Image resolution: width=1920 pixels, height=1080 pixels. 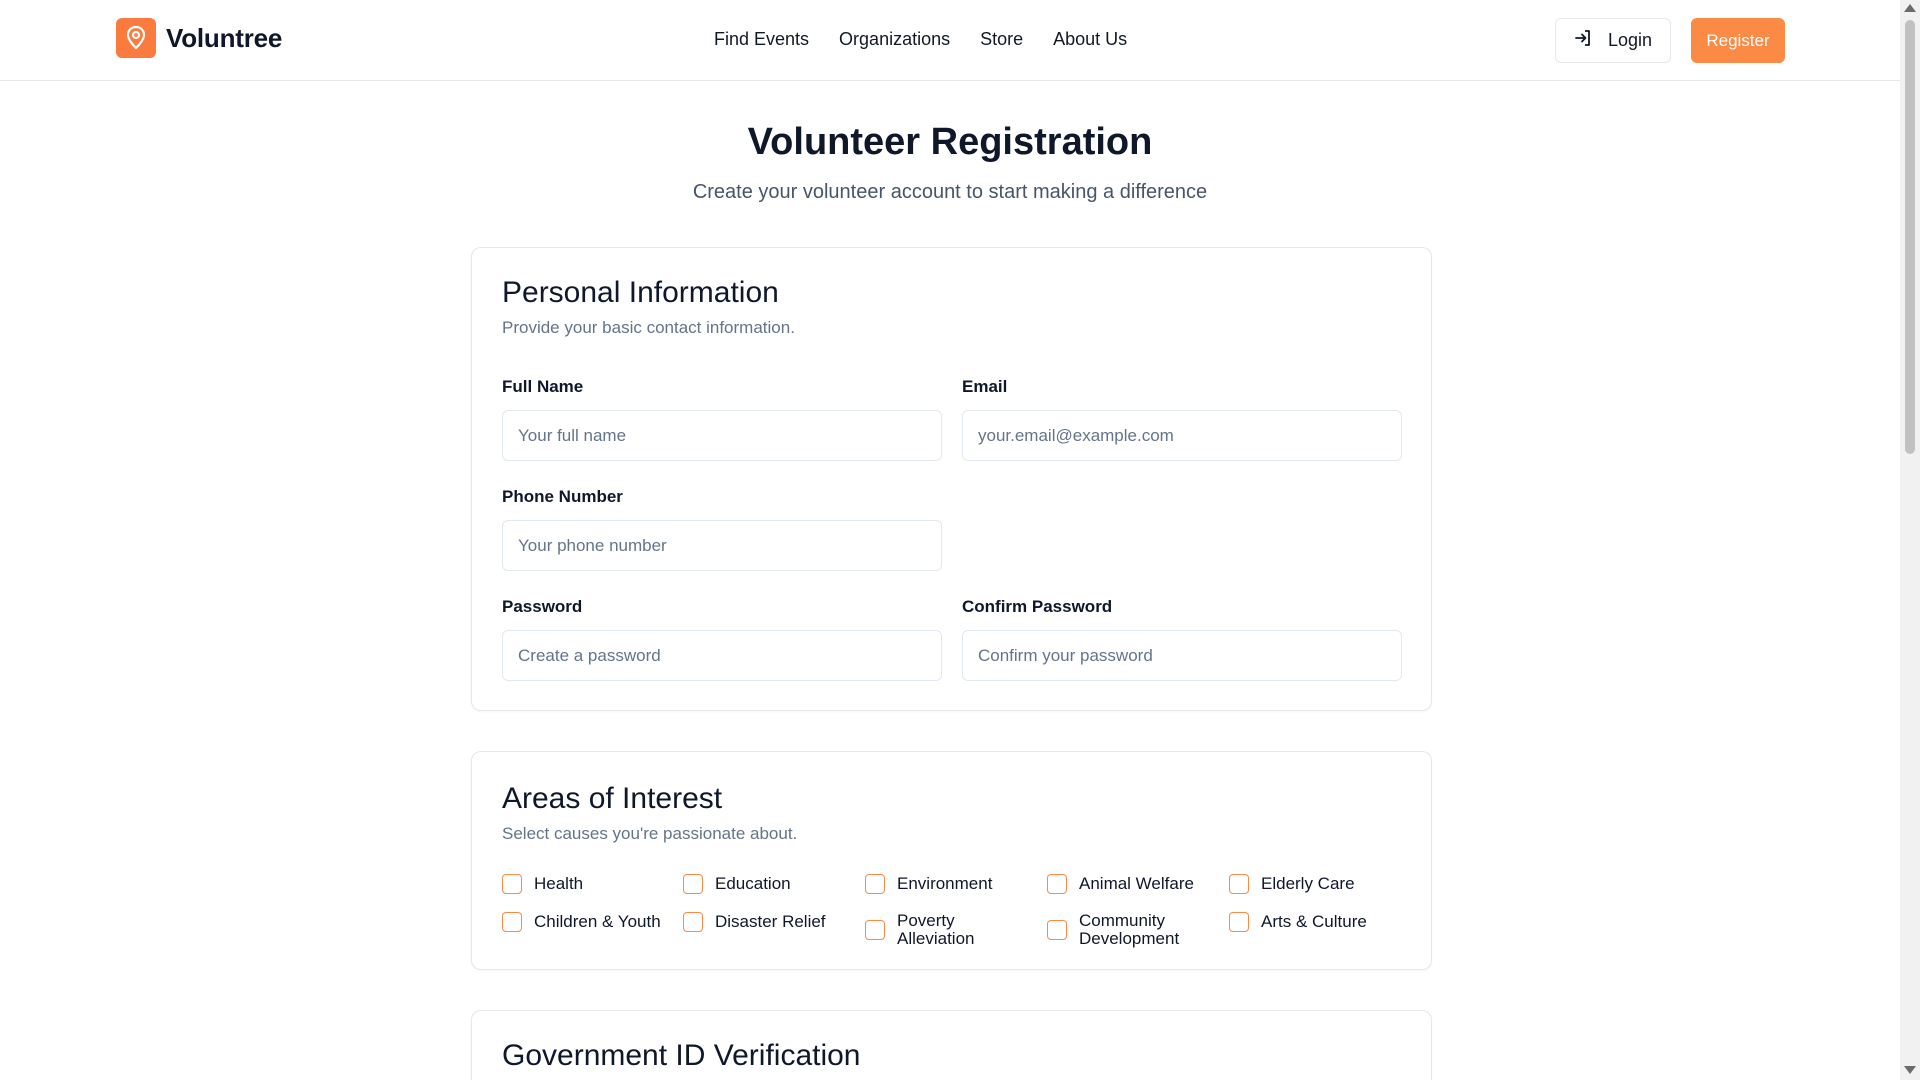 What do you see at coordinates (1630, 40) in the screenshot?
I see `login-label: Login` at bounding box center [1630, 40].